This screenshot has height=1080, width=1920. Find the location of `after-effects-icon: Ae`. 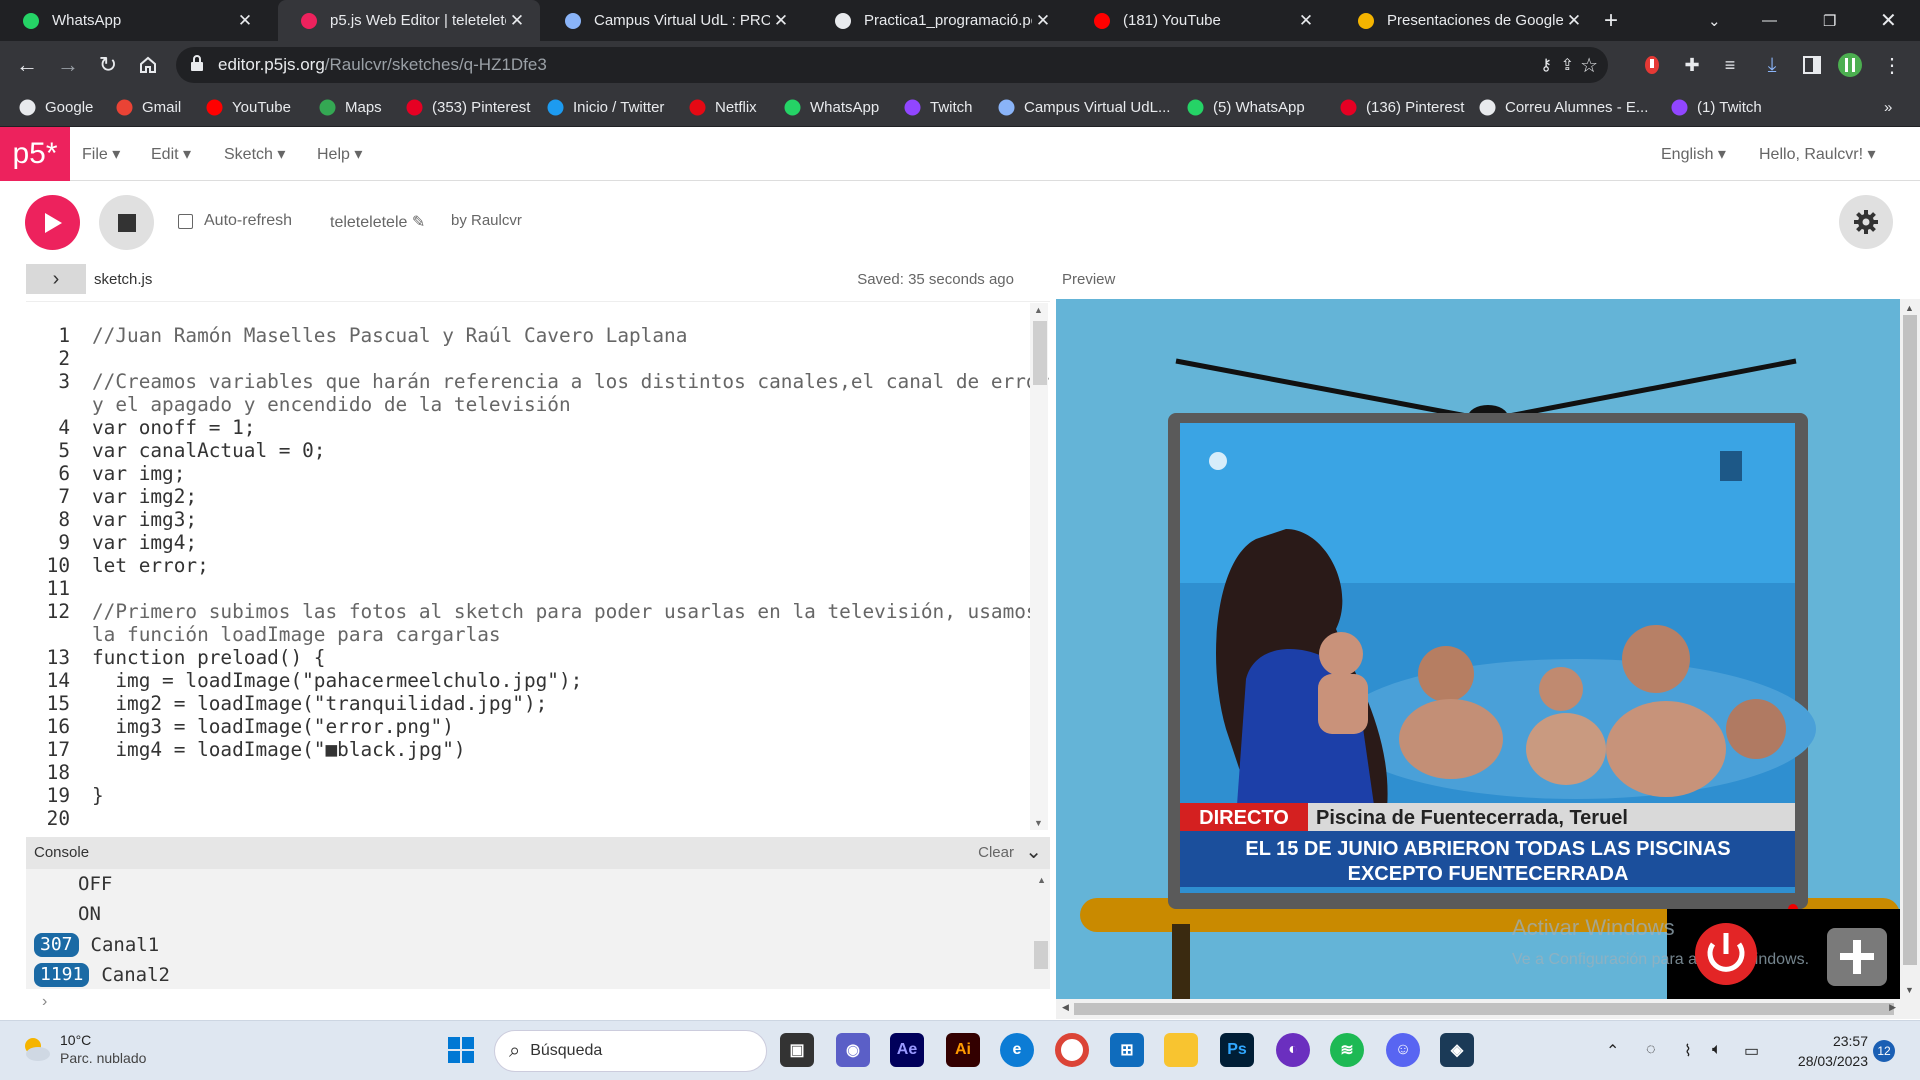

after-effects-icon: Ae is located at coordinates (907, 1050).